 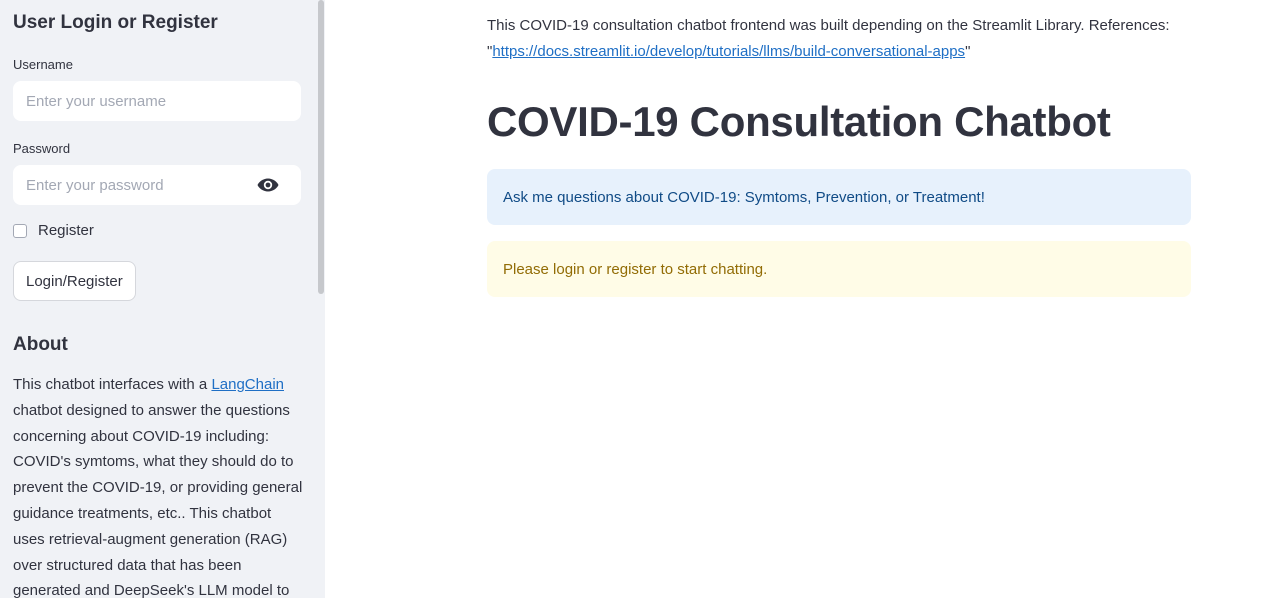 I want to click on username-input: Enter your username, so click(x=157, y=101).